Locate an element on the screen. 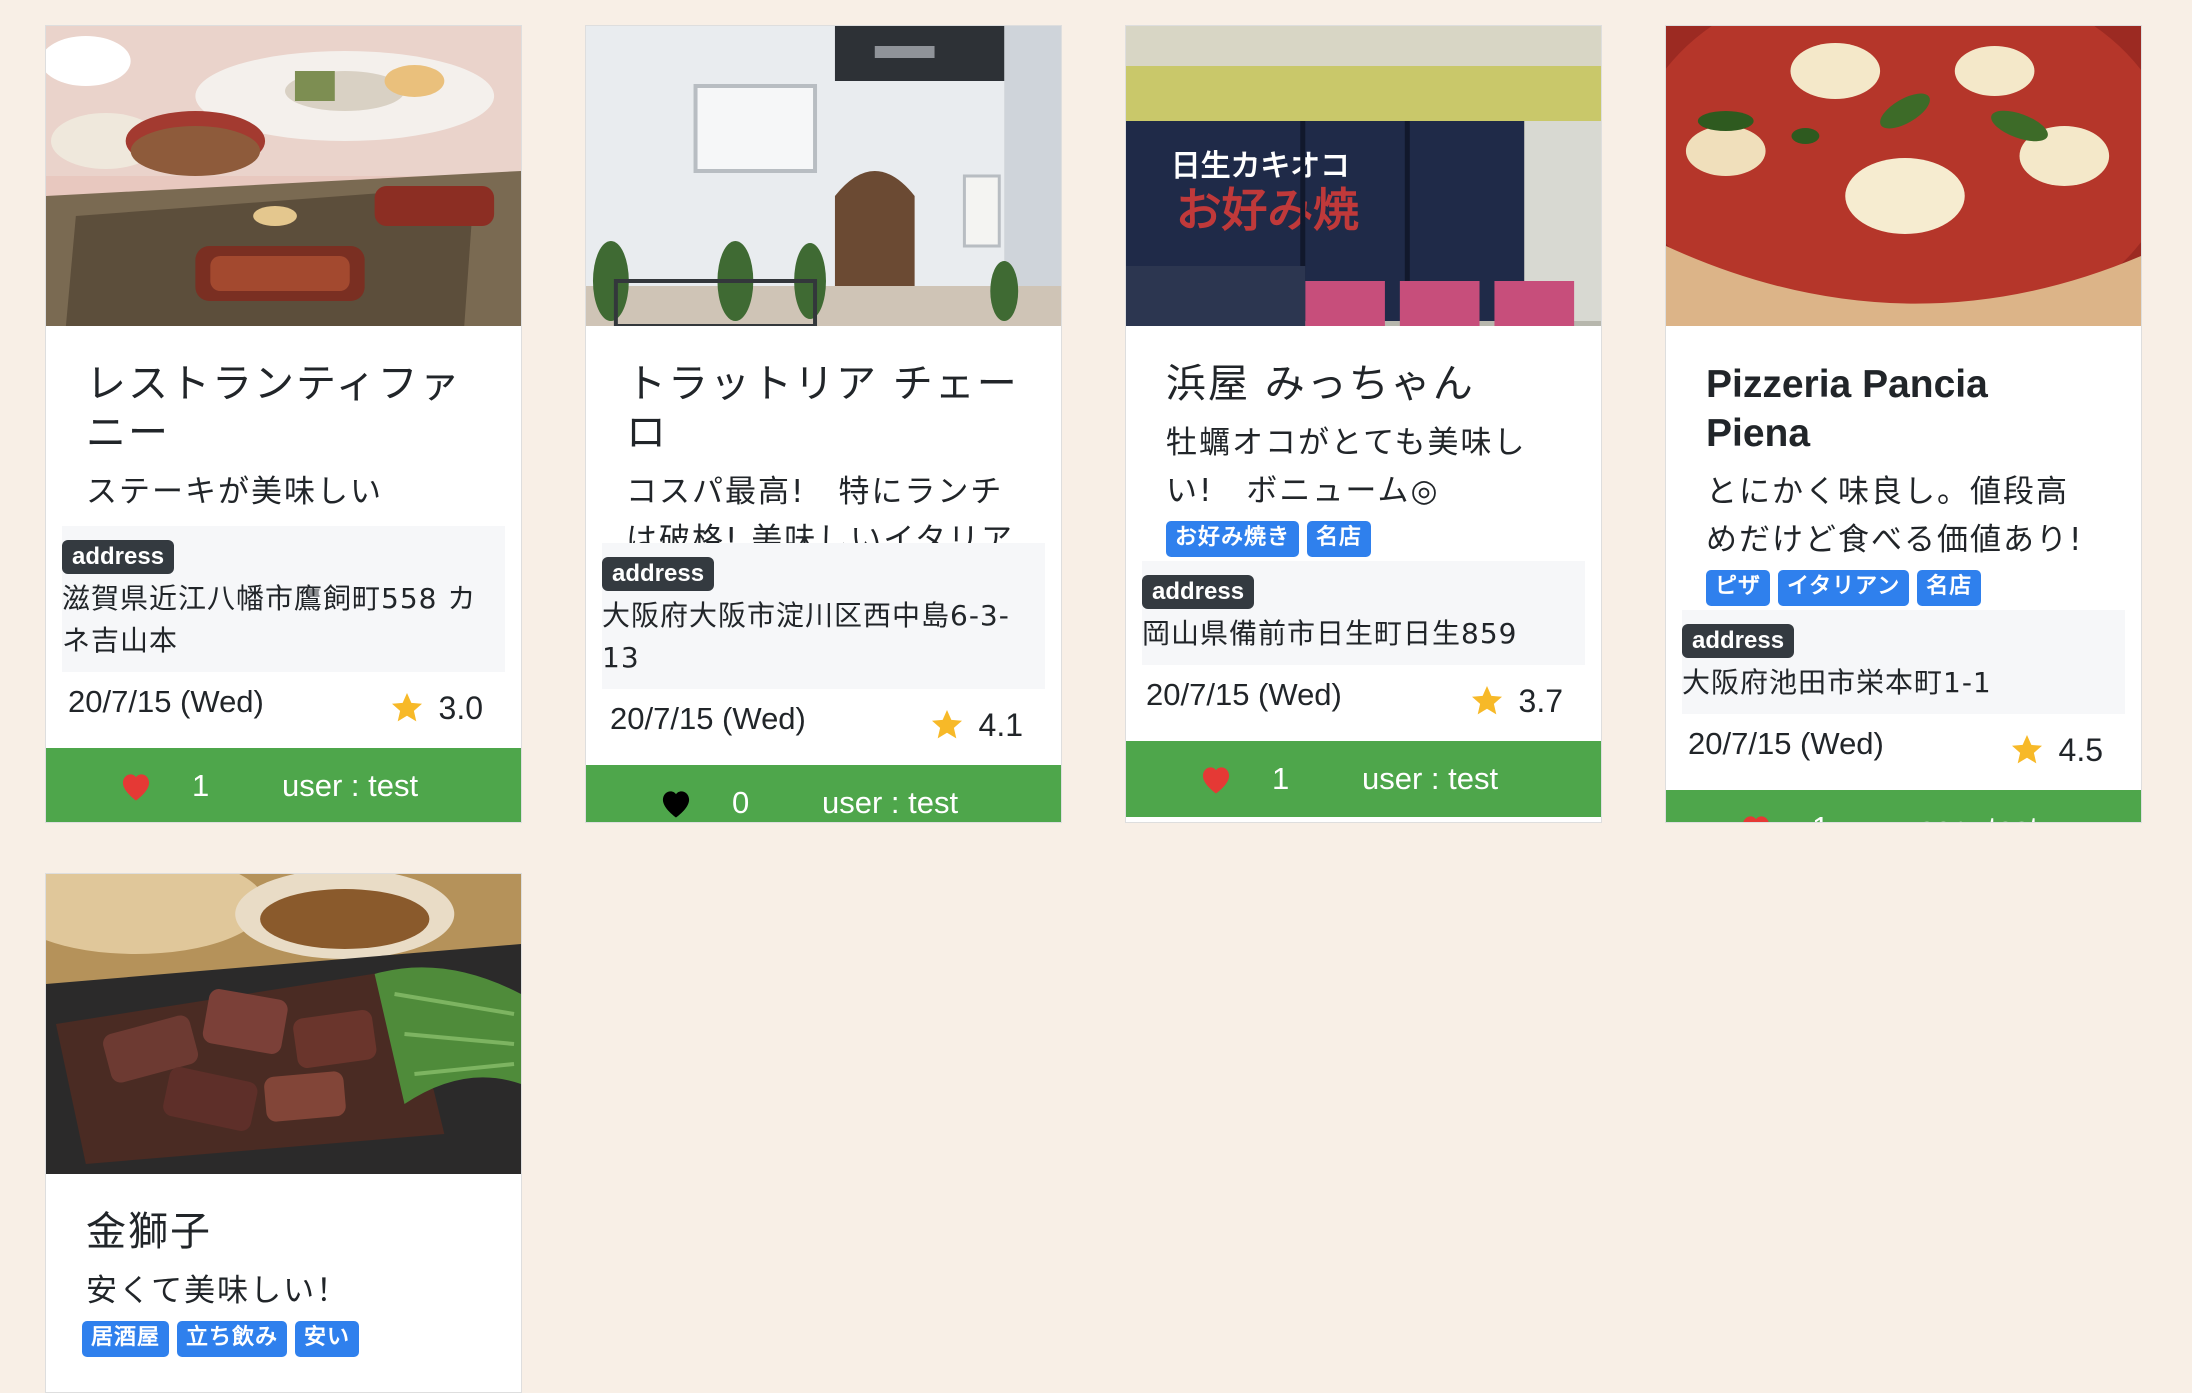 This screenshot has height=1393, width=2192. rating-value: 4.1 is located at coordinates (1000, 724).